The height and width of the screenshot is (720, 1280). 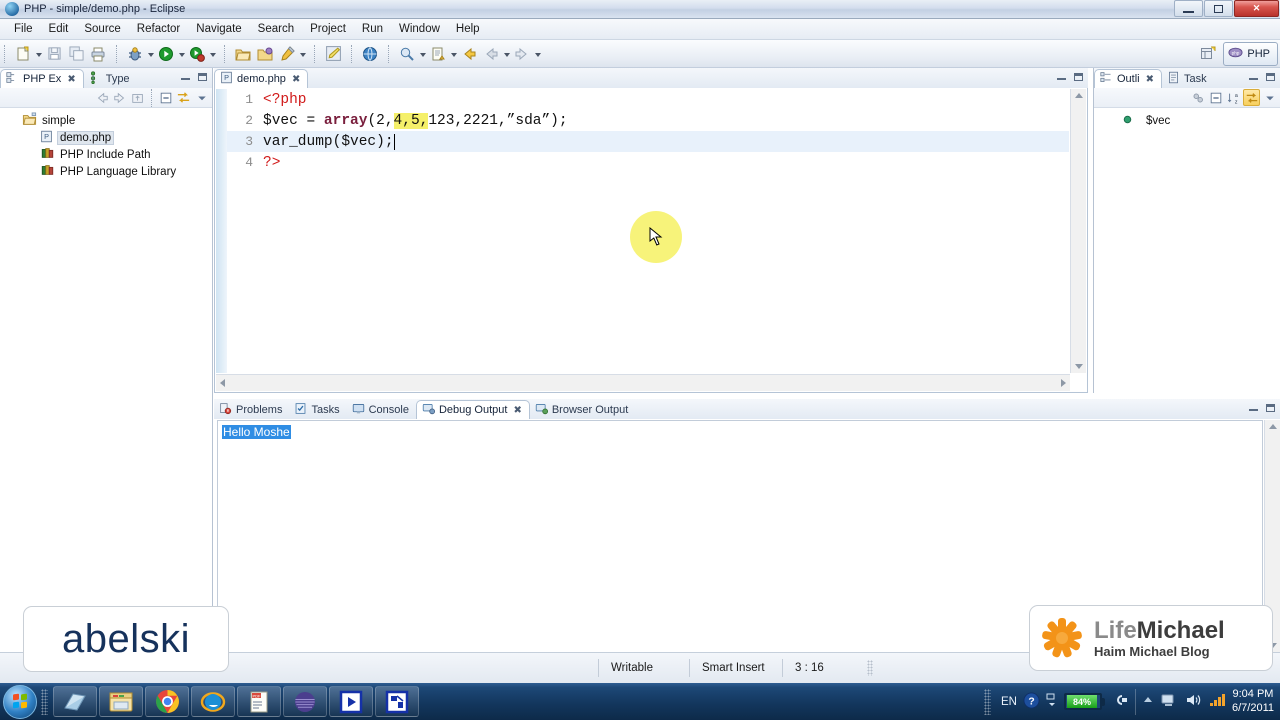 What do you see at coordinates (317, 409) in the screenshot?
I see `tab-tasks: Tasks` at bounding box center [317, 409].